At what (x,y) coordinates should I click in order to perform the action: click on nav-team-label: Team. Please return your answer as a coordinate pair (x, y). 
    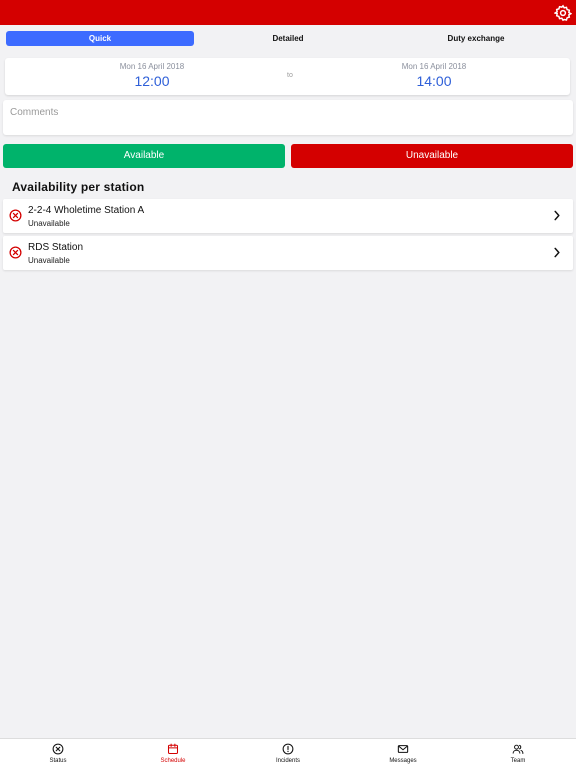
    Looking at the image, I should click on (518, 761).